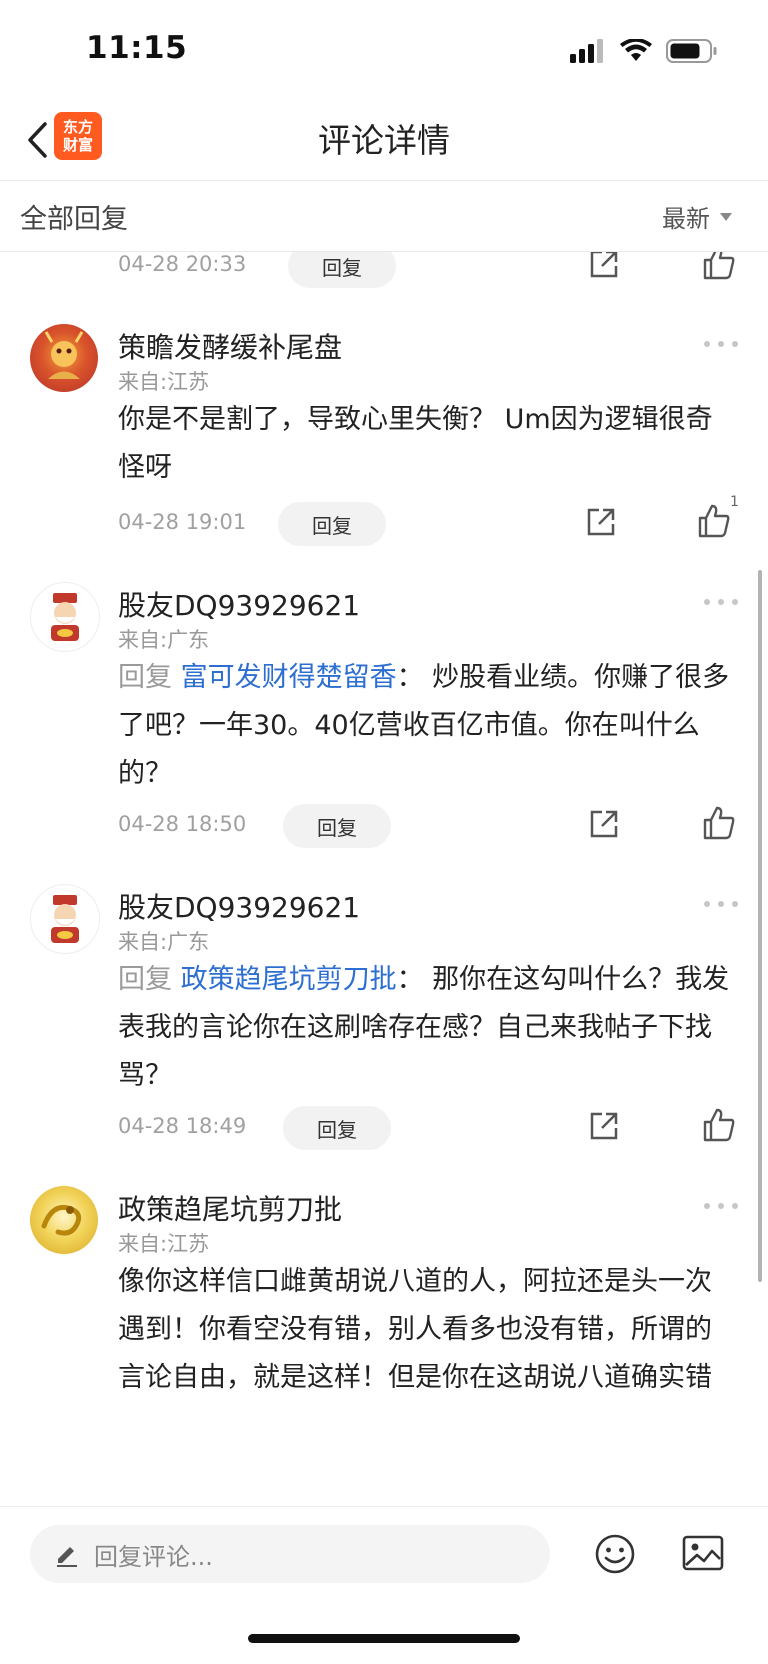 This screenshot has width=768, height=1664. Describe the element at coordinates (428, 271) in the screenshot. I see `comment-meta: 04-28 20:33 回复` at that location.